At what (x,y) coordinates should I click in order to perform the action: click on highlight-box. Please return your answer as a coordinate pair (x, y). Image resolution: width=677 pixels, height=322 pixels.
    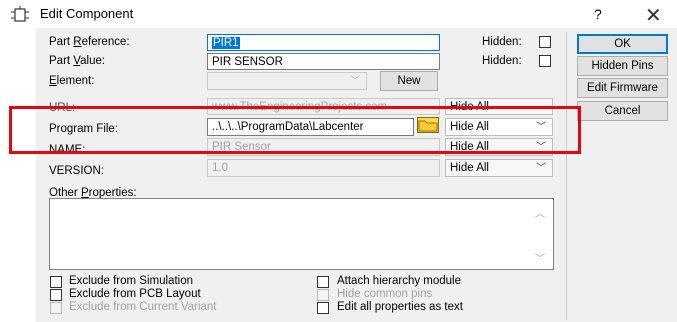
    Looking at the image, I should click on (295, 130).